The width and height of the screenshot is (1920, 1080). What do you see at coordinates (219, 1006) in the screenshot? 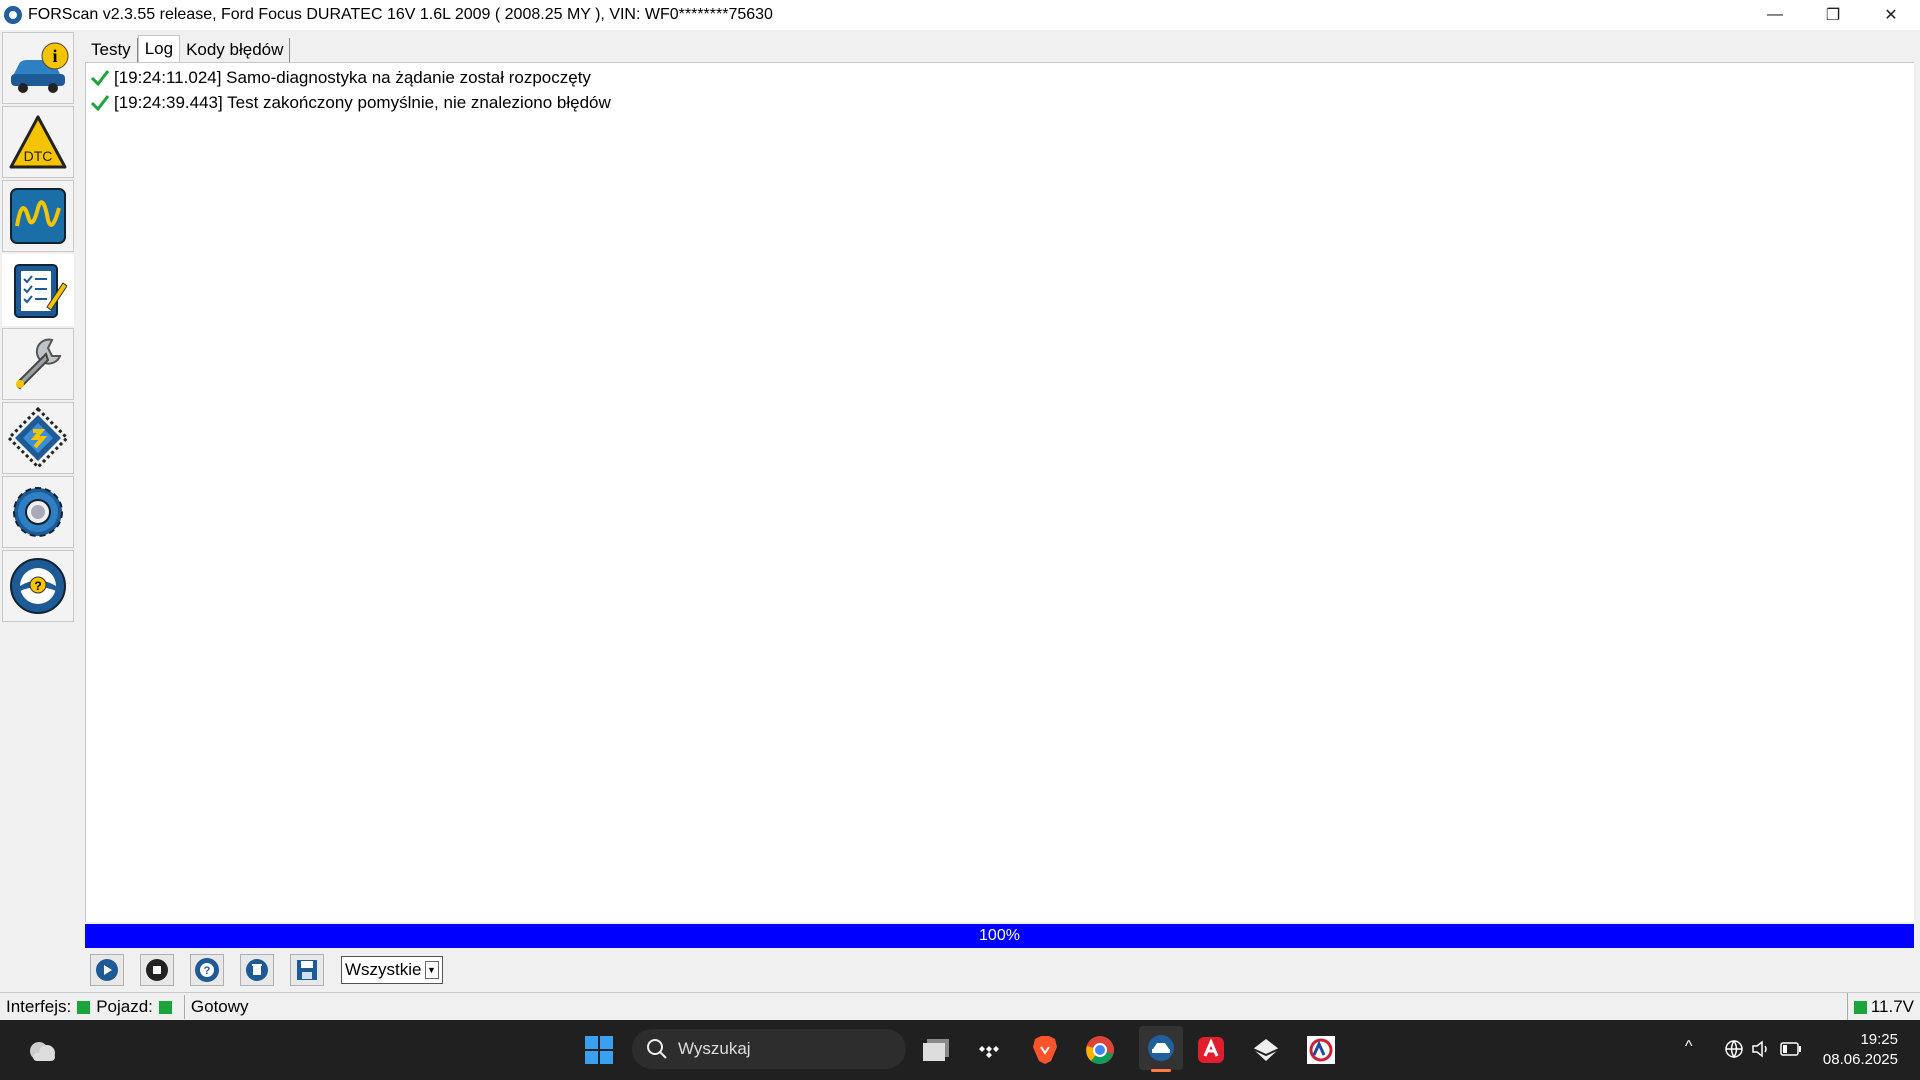
I see `status-text: Gotowy` at bounding box center [219, 1006].